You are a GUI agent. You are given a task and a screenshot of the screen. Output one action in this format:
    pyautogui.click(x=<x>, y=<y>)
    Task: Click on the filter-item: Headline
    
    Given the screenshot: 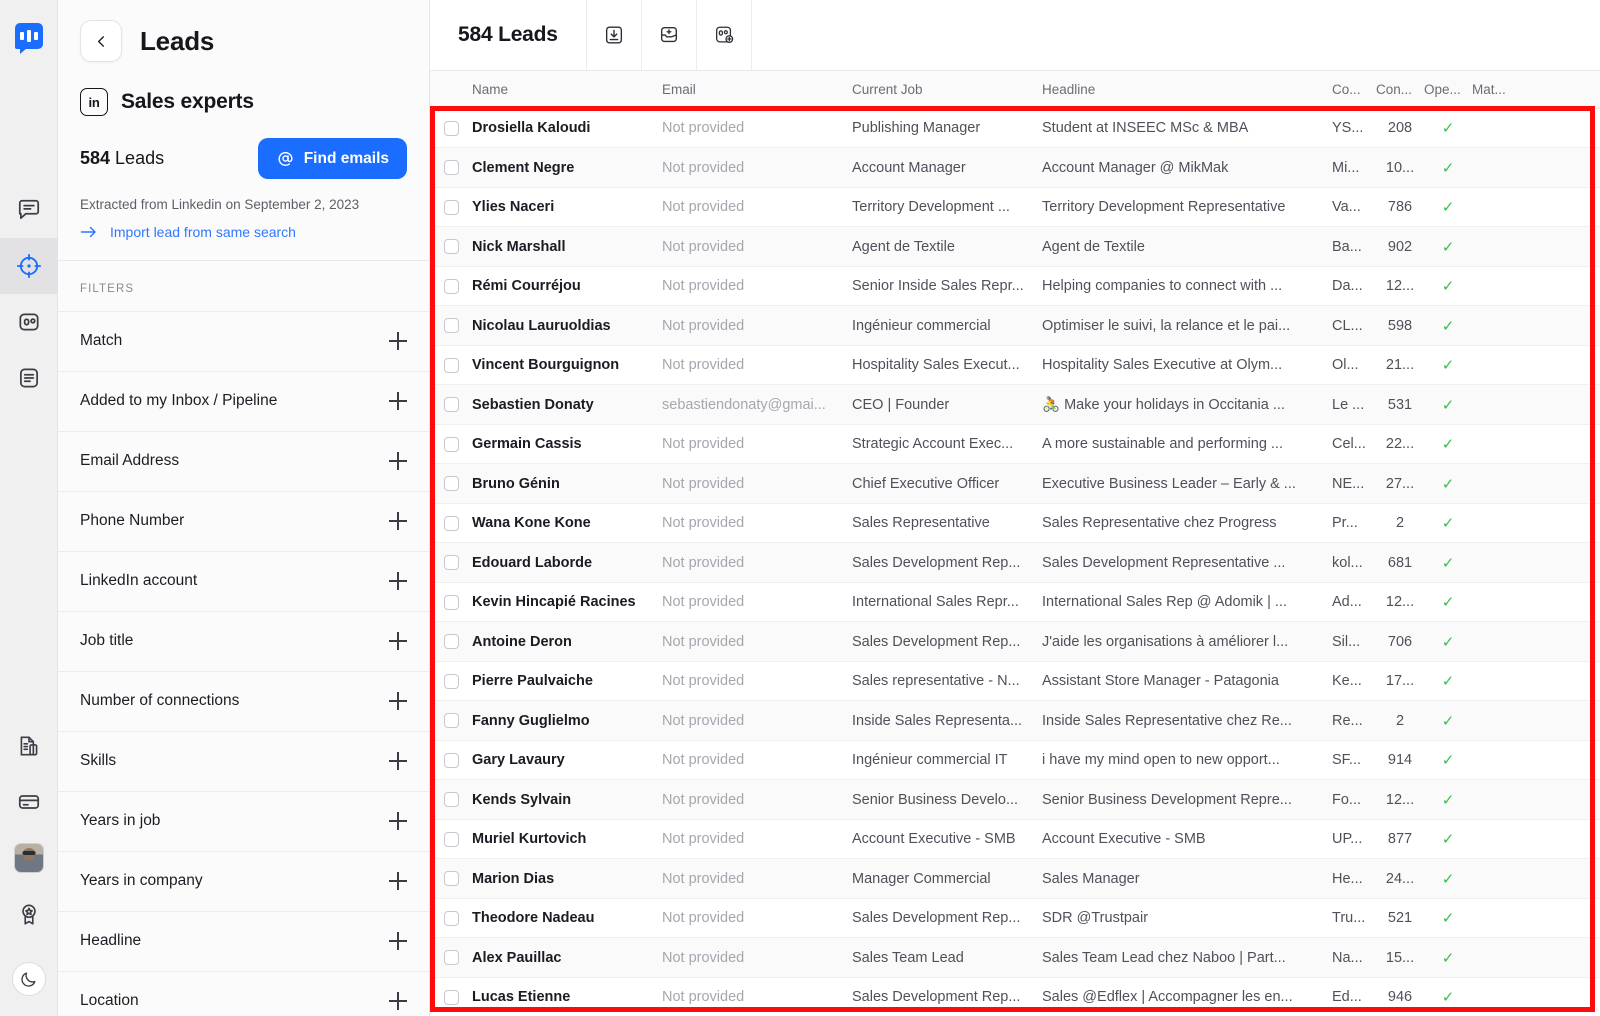 What is the action you would take?
    pyautogui.click(x=243, y=940)
    